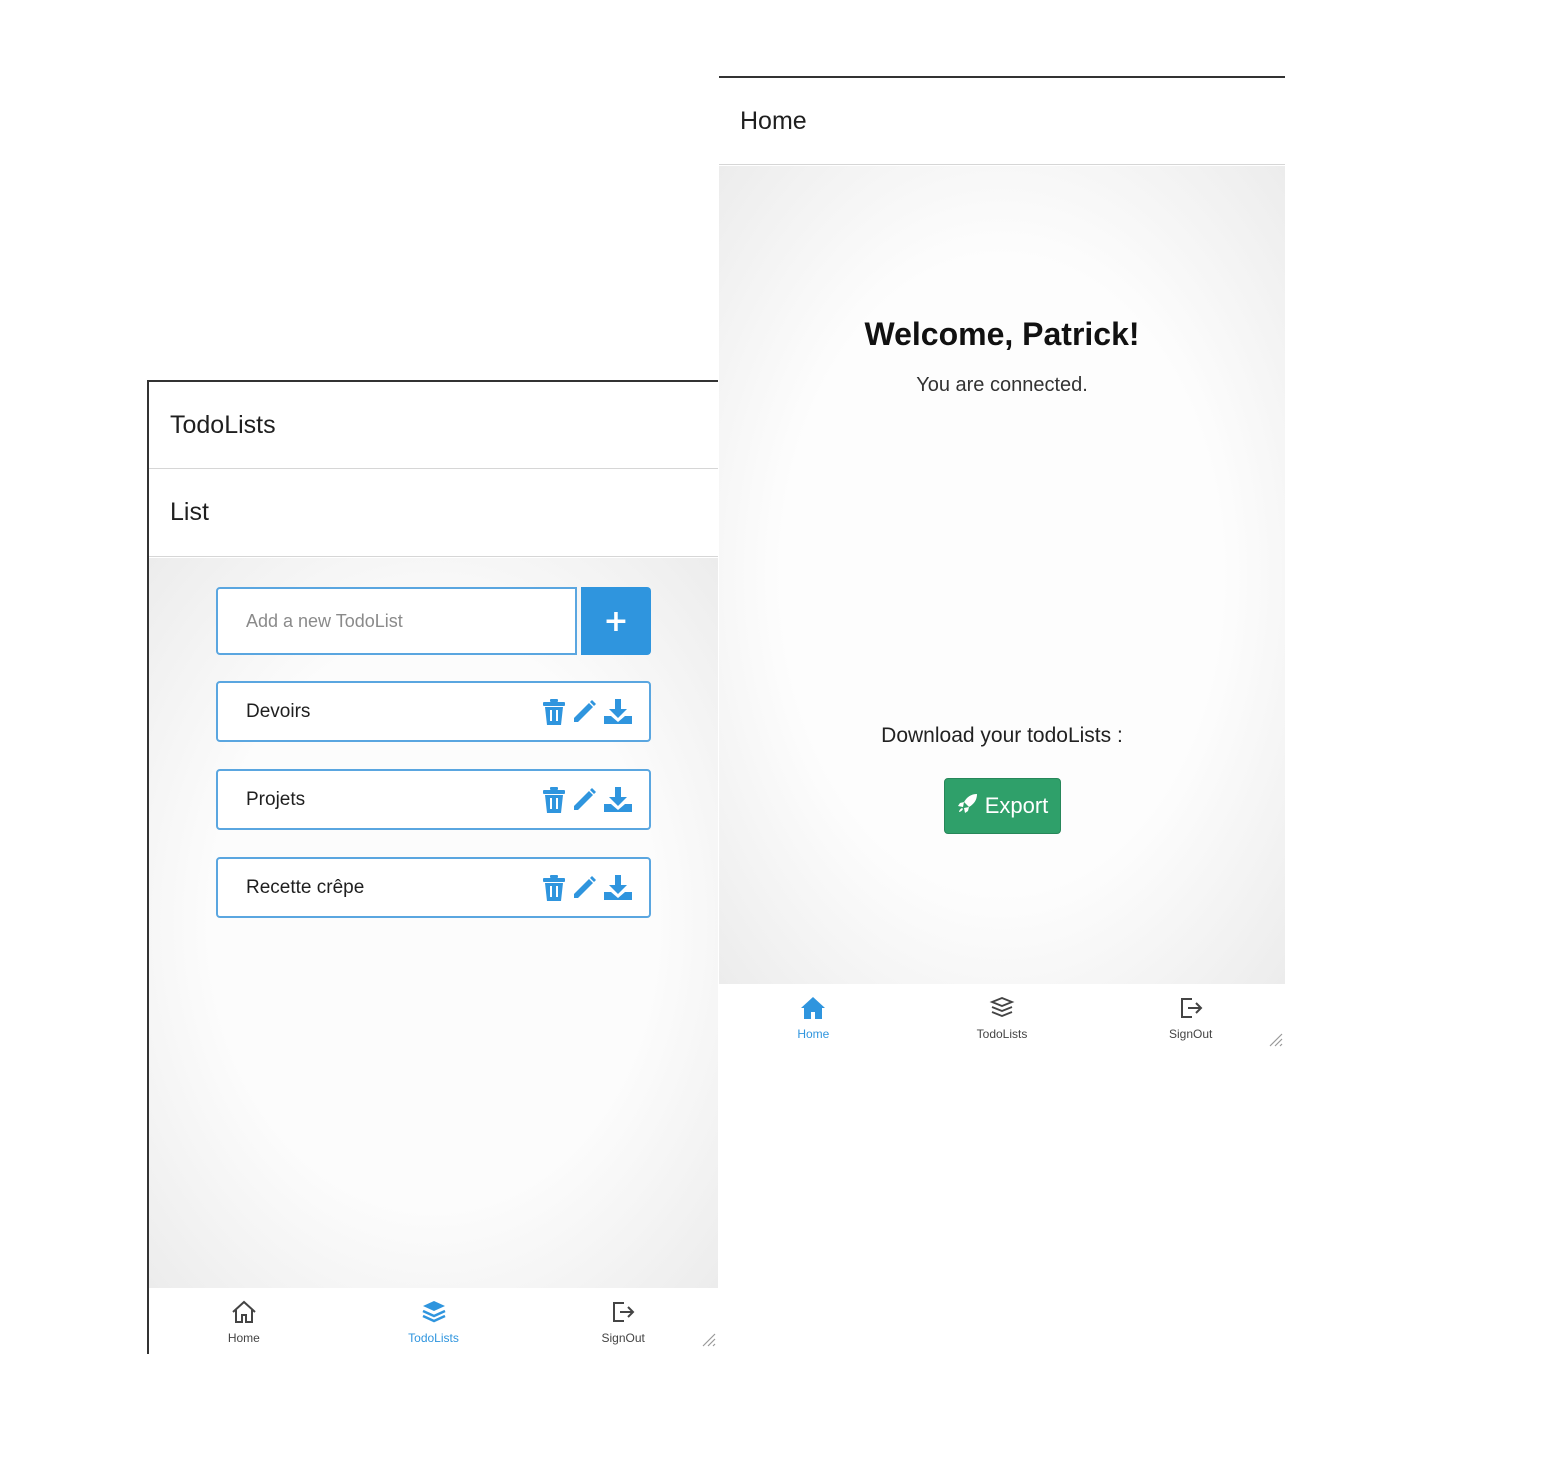  What do you see at coordinates (276, 799) in the screenshot?
I see `list-item-name: Projets` at bounding box center [276, 799].